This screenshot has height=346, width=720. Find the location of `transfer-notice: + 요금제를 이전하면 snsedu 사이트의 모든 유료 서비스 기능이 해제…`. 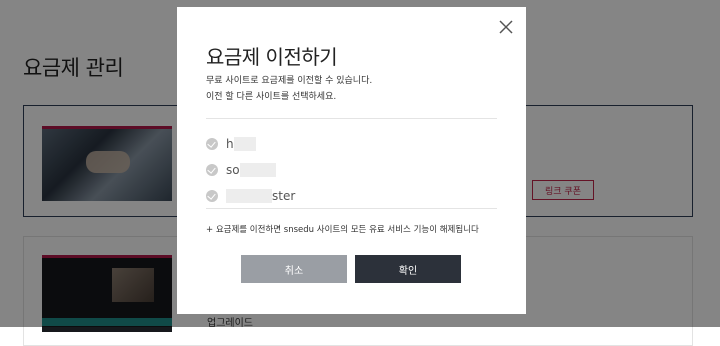

transfer-notice: + 요금제를 이전하면 snsedu 사이트의 모든 유료 서비스 기능이 해제… is located at coordinates (342, 230).